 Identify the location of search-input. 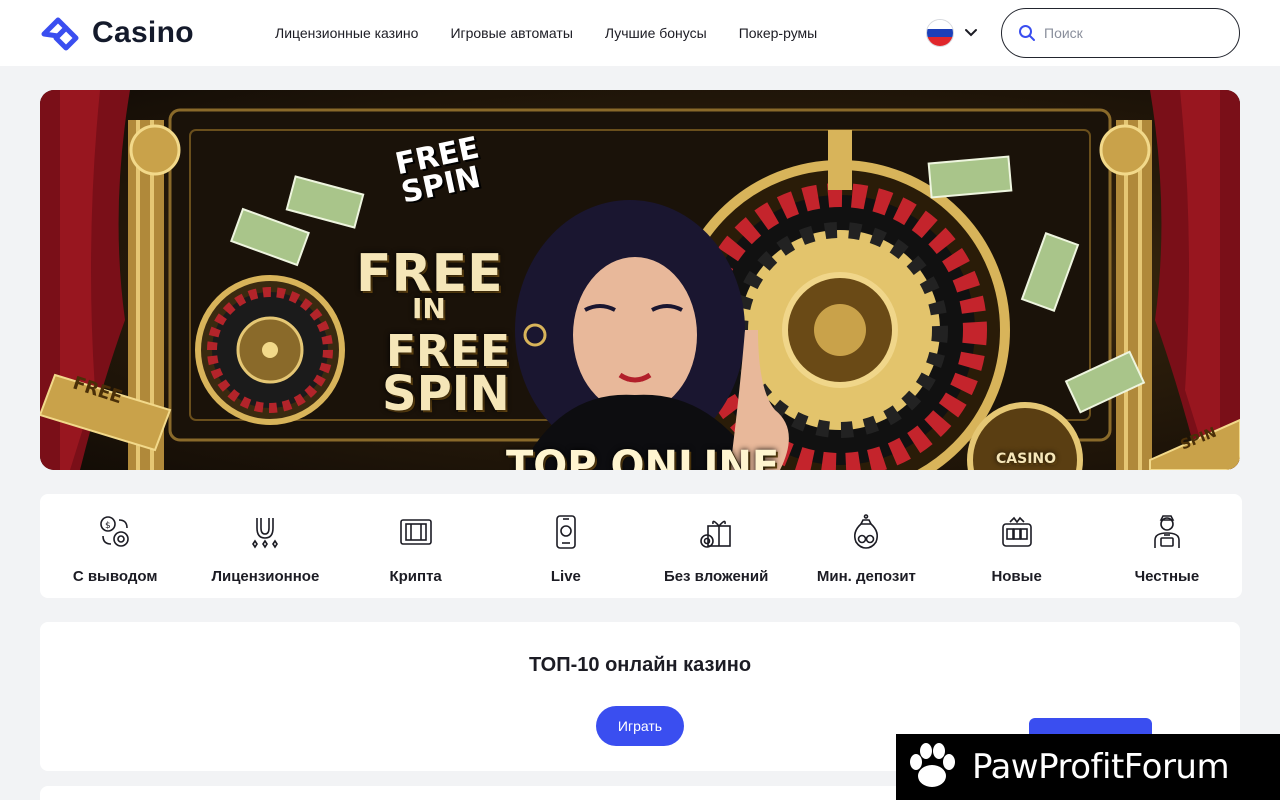
(1129, 33).